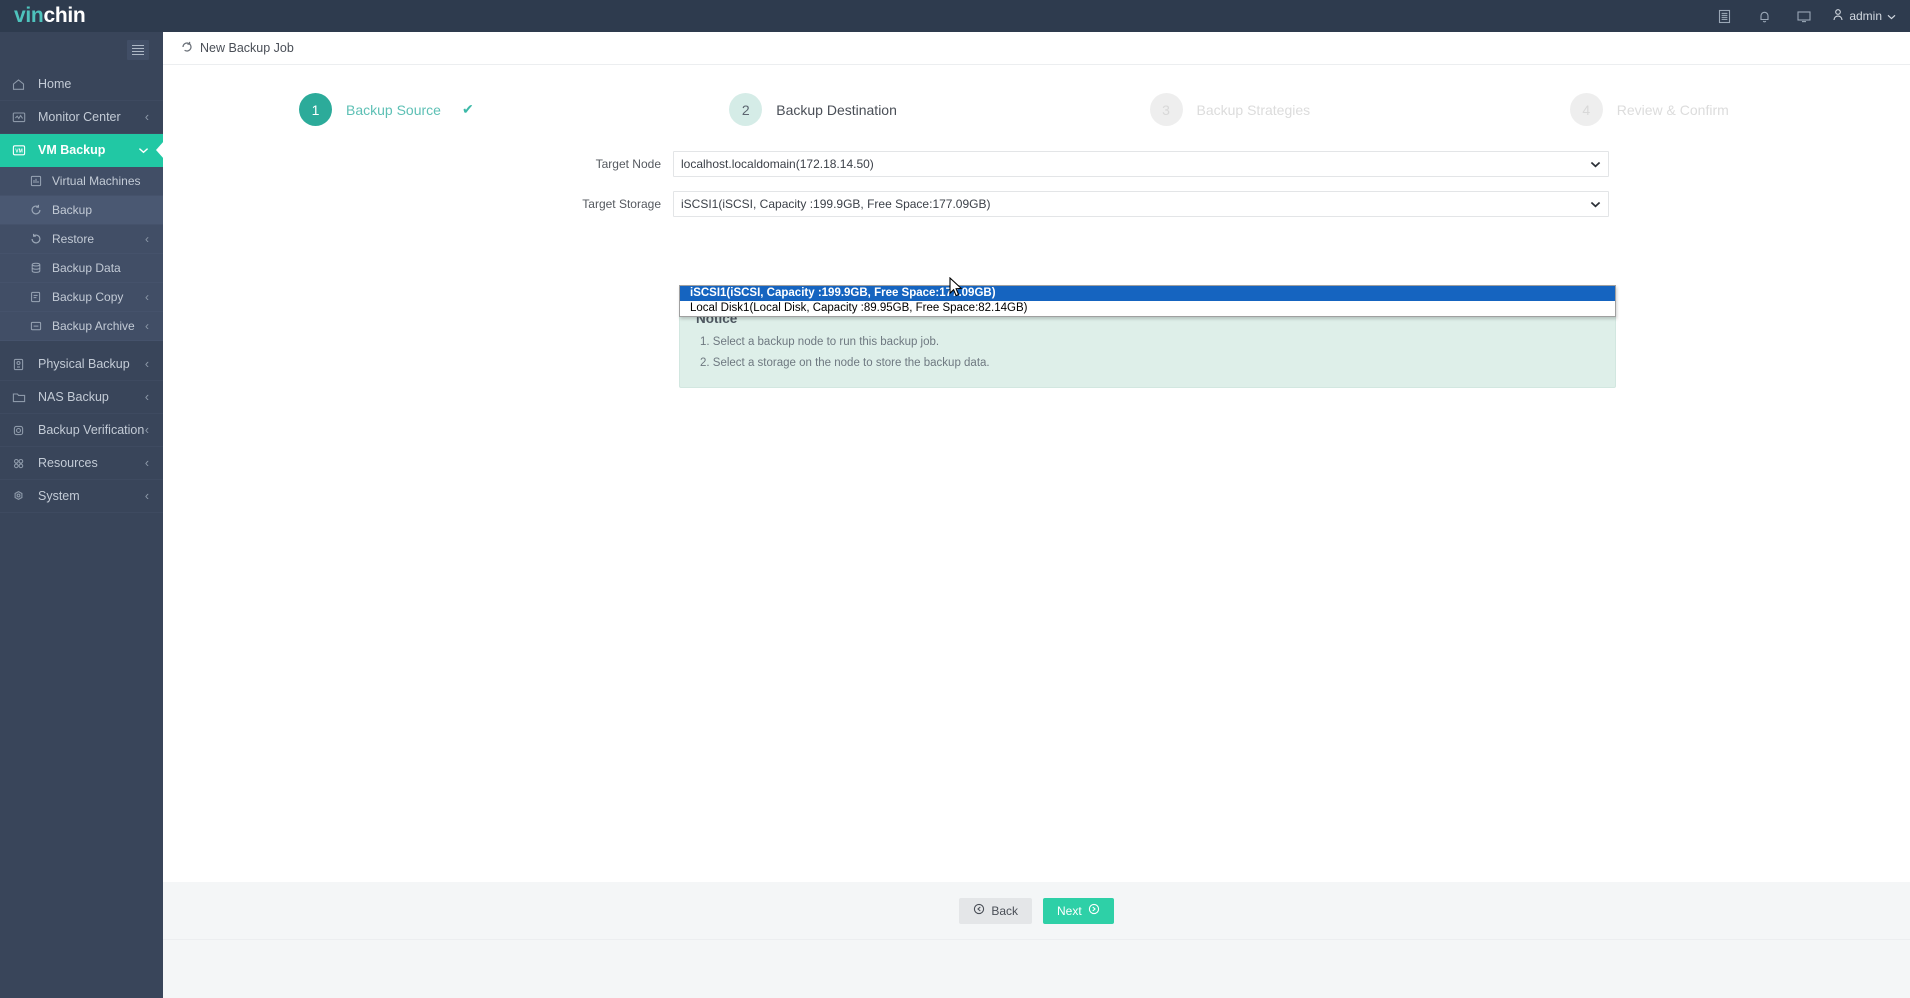 The width and height of the screenshot is (1910, 998). I want to click on back-button-label: Back, so click(1004, 910).